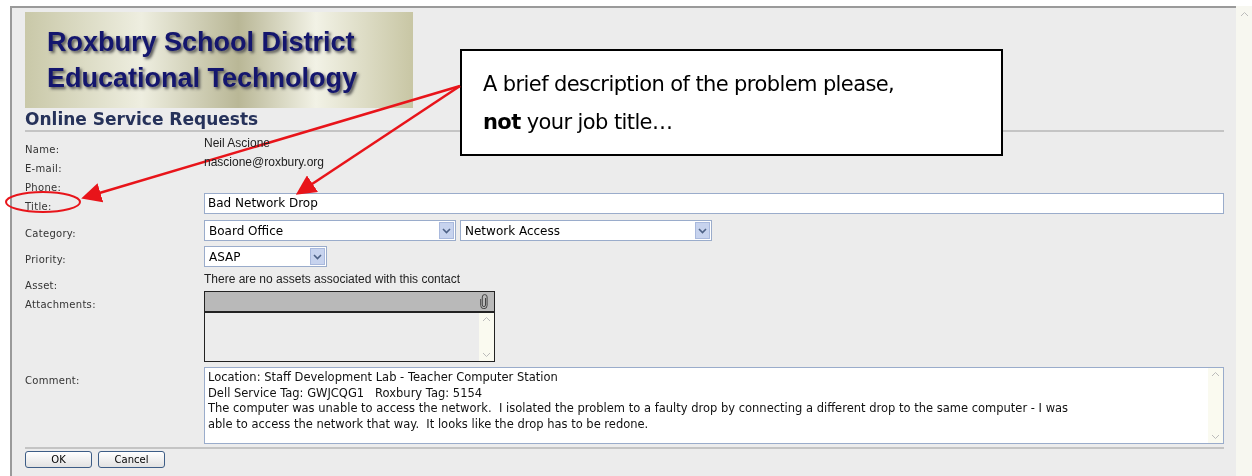 The width and height of the screenshot is (1252, 476). What do you see at coordinates (41, 285) in the screenshot?
I see `field-label: Asset:` at bounding box center [41, 285].